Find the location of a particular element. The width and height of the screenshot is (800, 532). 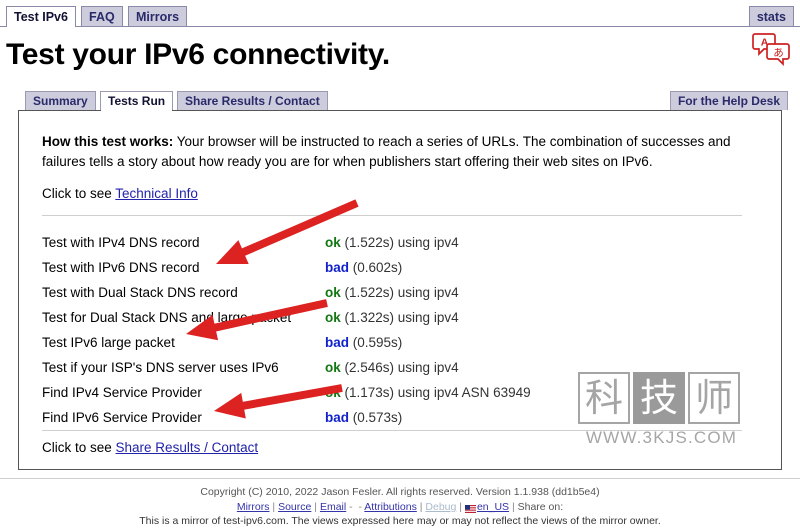

footer-link-email: Email is located at coordinates (333, 507).